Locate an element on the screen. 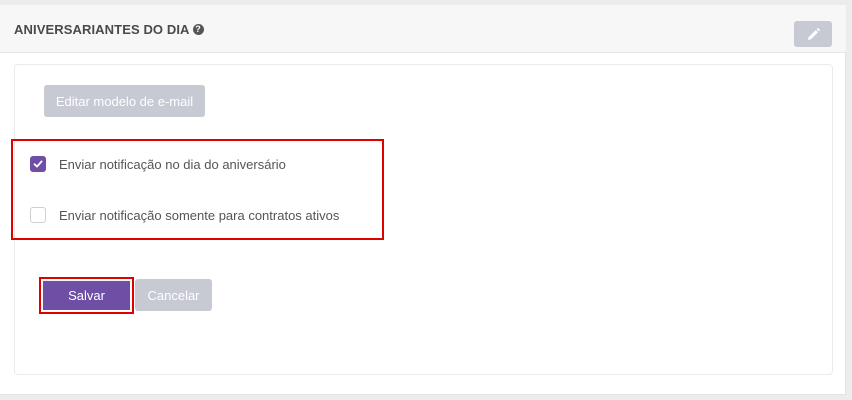 Image resolution: width=852 pixels, height=400 pixels. edit-email-template-button: Editar modelo de e-mail is located at coordinates (124, 101).